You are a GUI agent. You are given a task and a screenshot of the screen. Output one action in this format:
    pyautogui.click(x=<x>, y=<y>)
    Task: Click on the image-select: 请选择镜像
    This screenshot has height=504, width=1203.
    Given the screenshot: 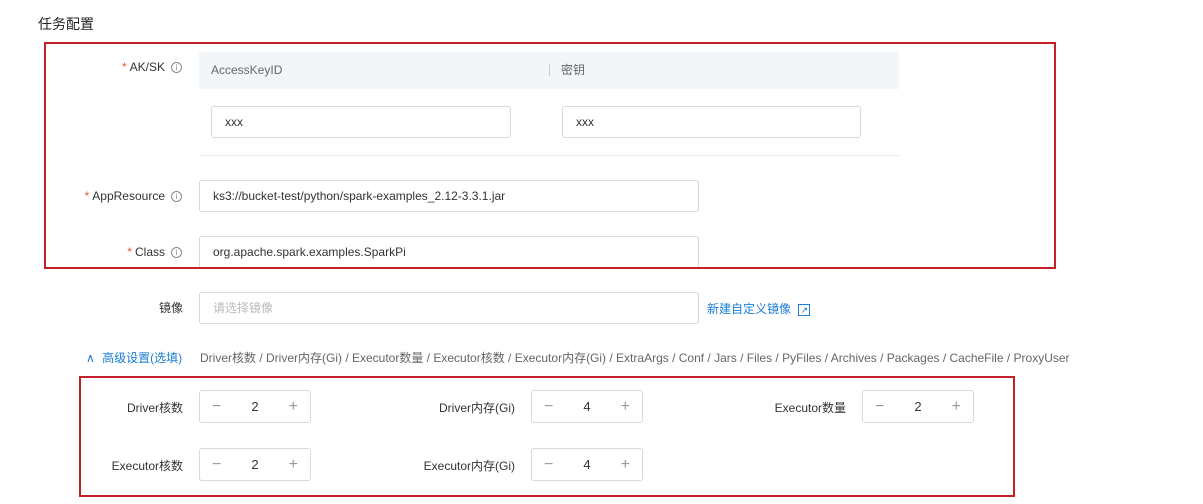 What is the action you would take?
    pyautogui.click(x=449, y=308)
    